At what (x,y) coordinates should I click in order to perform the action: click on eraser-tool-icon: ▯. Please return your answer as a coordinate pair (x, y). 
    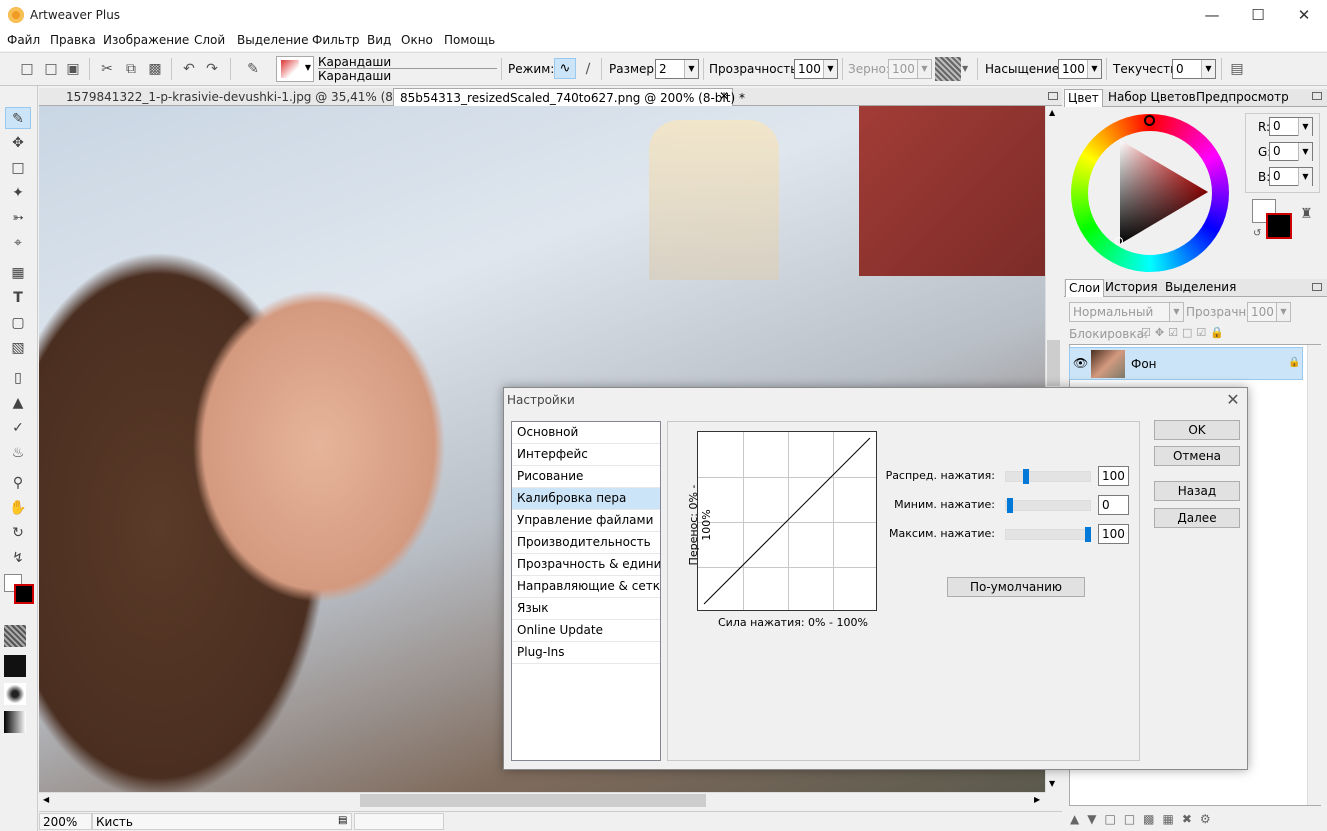
    Looking at the image, I should click on (18, 378).